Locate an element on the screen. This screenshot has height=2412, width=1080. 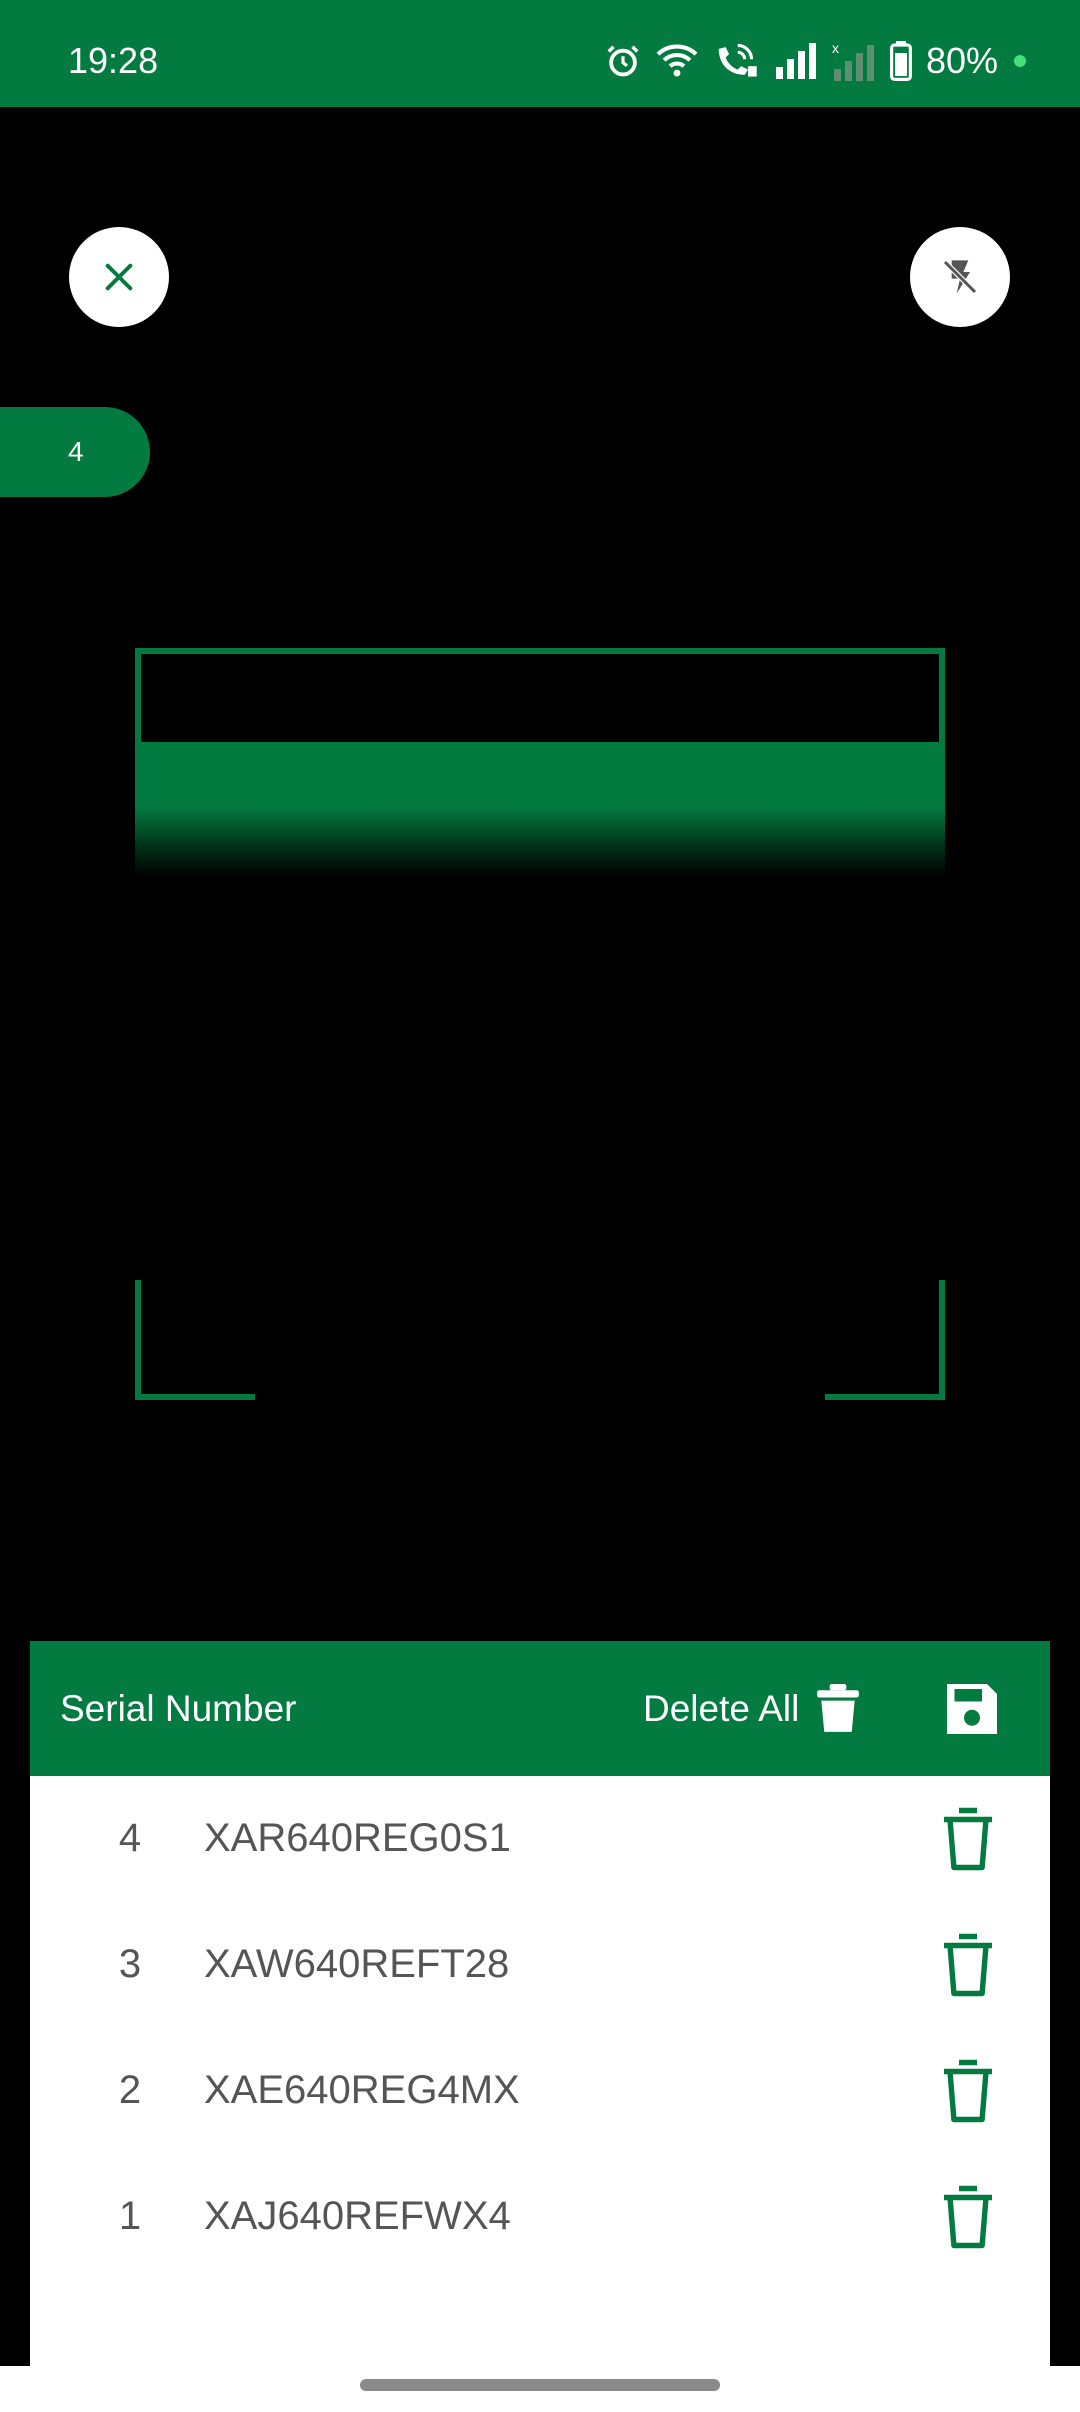
scan-frame-top-outline is located at coordinates (540, 697).